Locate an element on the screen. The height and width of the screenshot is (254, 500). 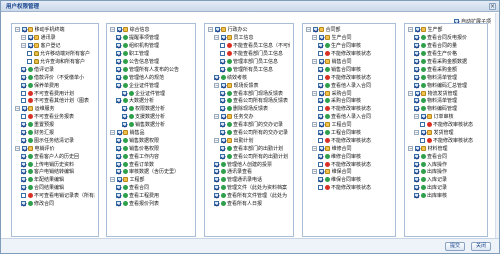
tree-node: 不能查看员工信息（不可修 is located at coordinates (249, 46).